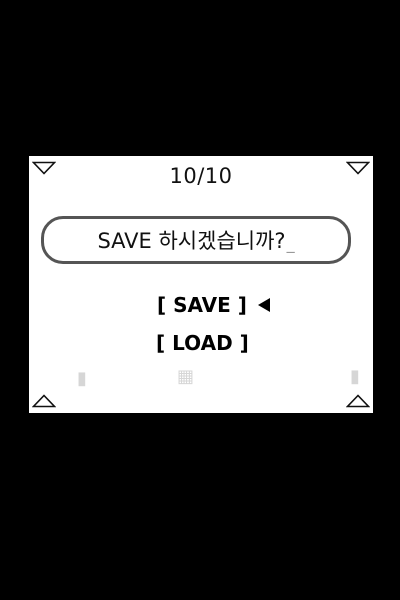  I want to click on selector-triangle-left-icon, so click(264, 305).